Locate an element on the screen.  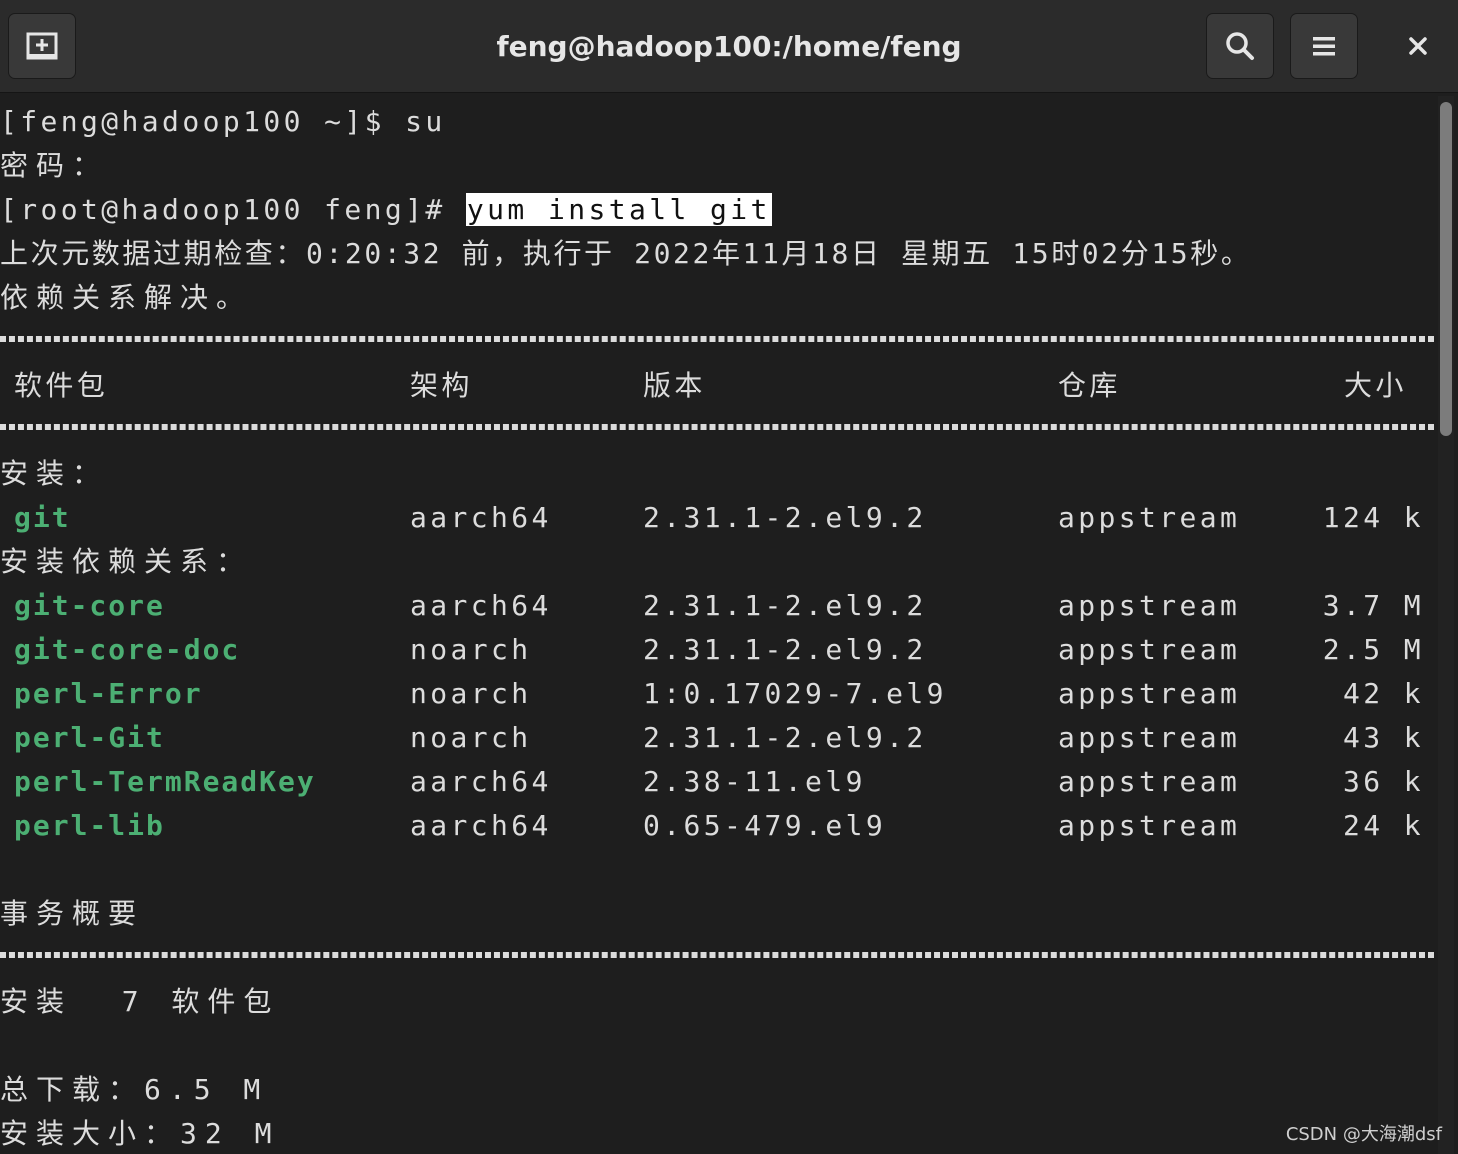
install-label: 安装： is located at coordinates (54, 473).